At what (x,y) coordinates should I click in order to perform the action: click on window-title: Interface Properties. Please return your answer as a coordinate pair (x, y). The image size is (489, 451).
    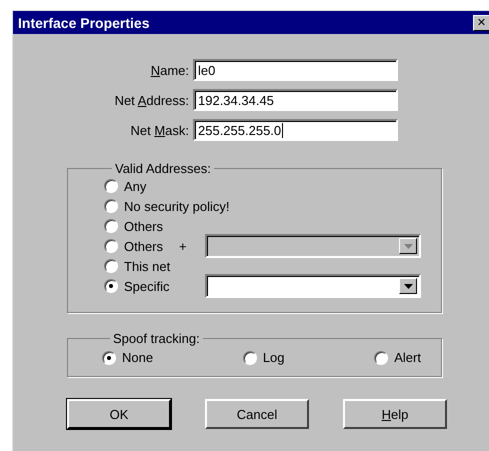
    Looking at the image, I should click on (84, 22).